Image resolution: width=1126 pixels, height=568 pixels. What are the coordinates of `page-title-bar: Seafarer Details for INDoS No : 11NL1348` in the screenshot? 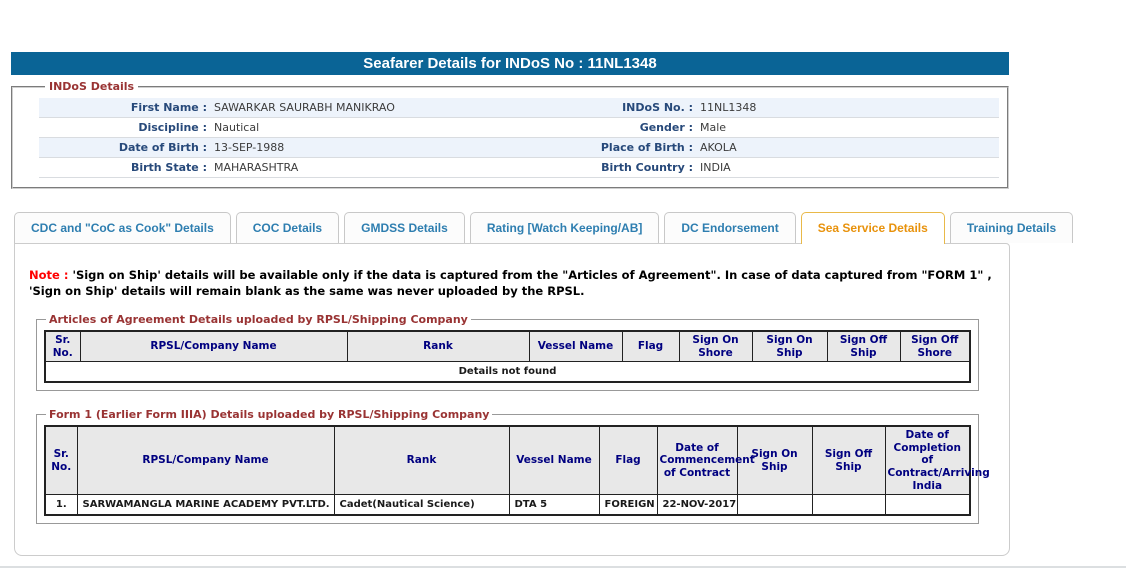 It's located at (510, 63).